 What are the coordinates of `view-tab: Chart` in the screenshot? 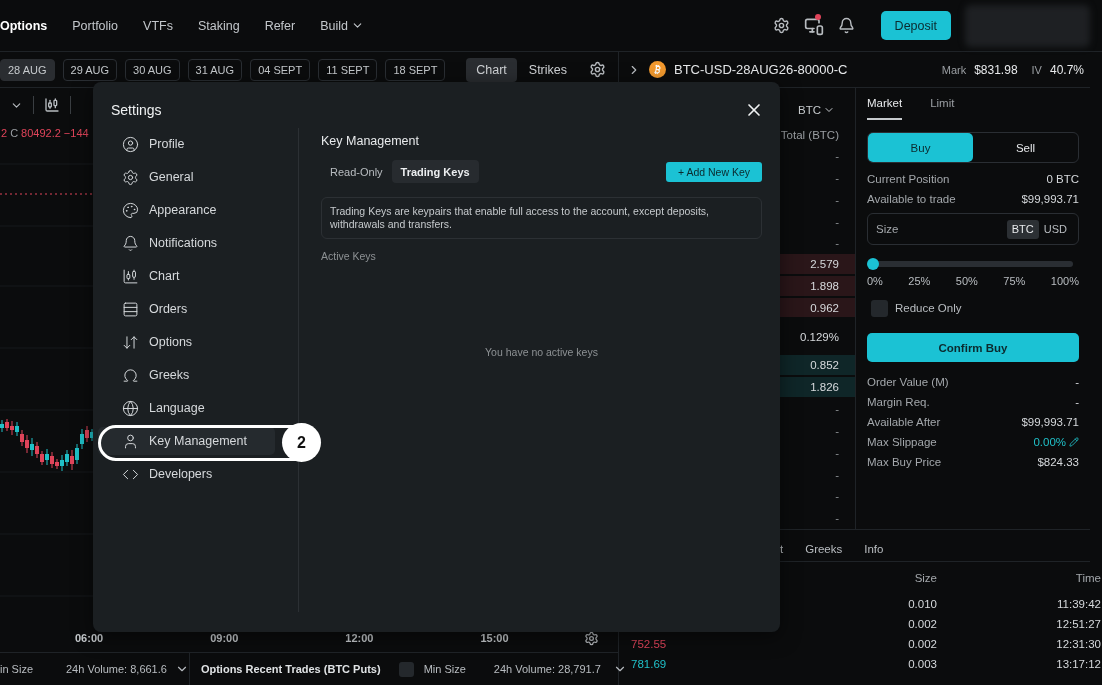 It's located at (491, 69).